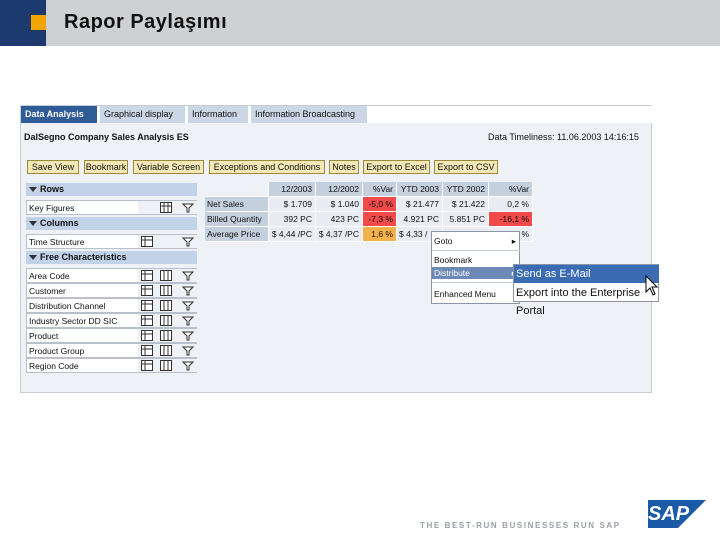 The width and height of the screenshot is (720, 540). Describe the element at coordinates (586, 300) in the screenshot. I see `export-enterprise-portal-item: Export into the Enterprise Portal` at that location.